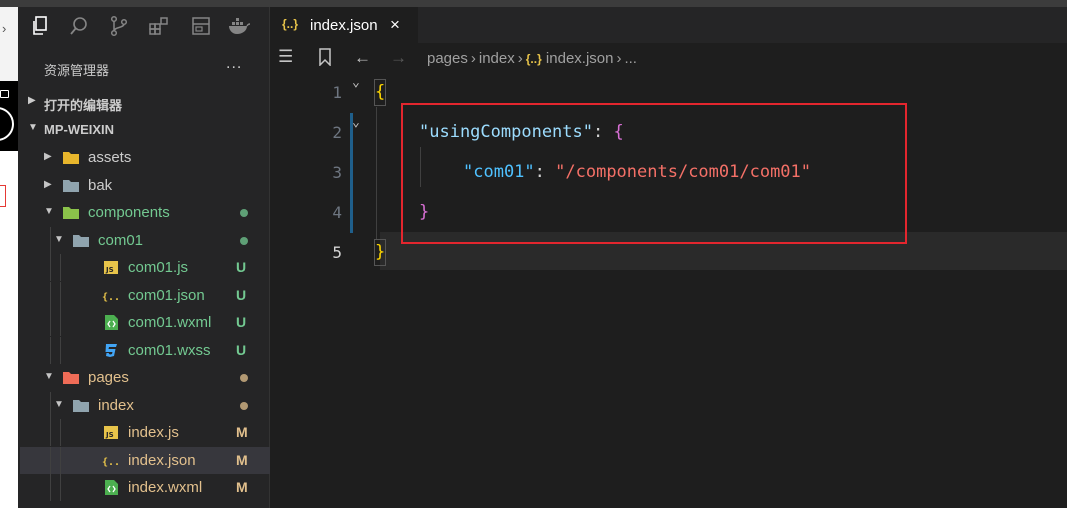 Image resolution: width=1067 pixels, height=508 pixels. What do you see at coordinates (654, 173) in the screenshot?
I see `annotation-highlight-box` at bounding box center [654, 173].